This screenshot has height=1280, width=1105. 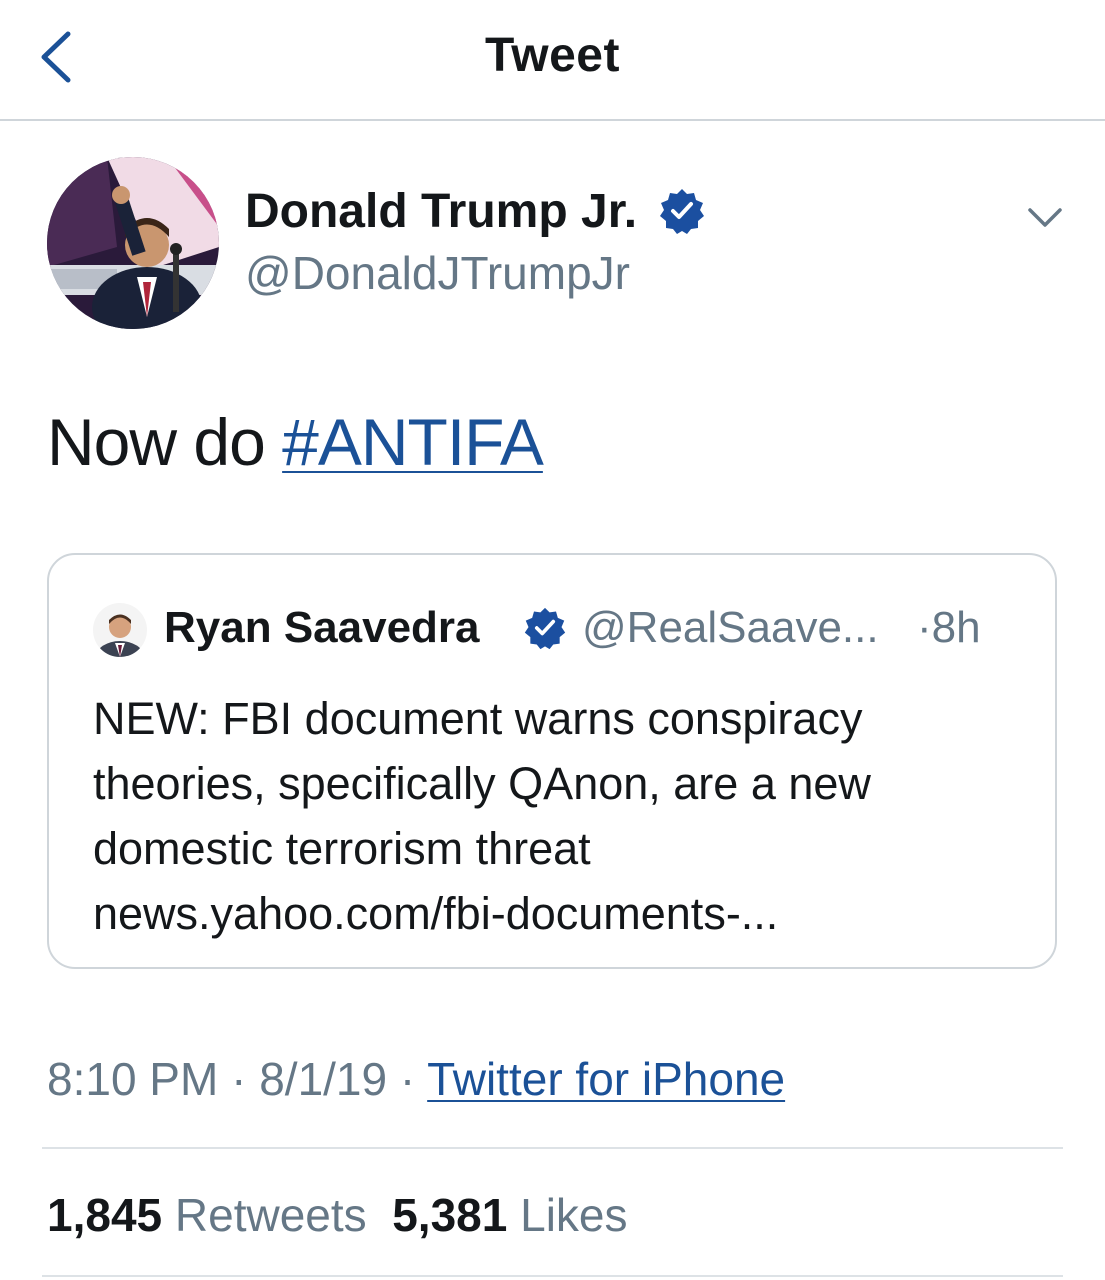 I want to click on quoted-avatar-image, so click(x=120, y=630).